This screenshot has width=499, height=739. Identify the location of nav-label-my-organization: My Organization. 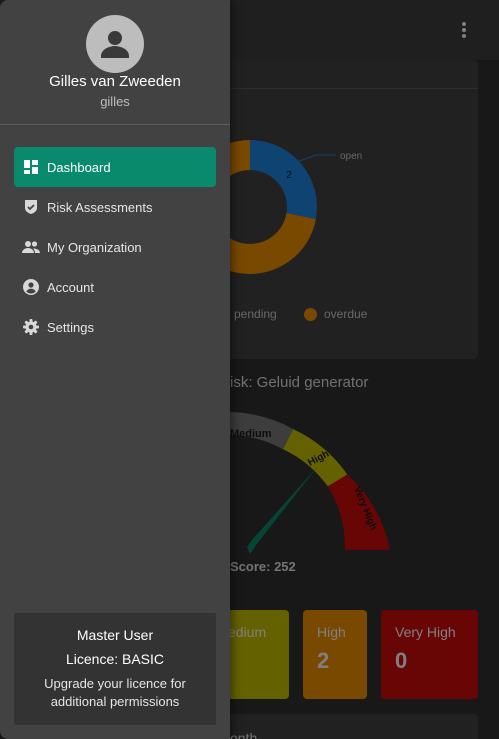
(94, 247).